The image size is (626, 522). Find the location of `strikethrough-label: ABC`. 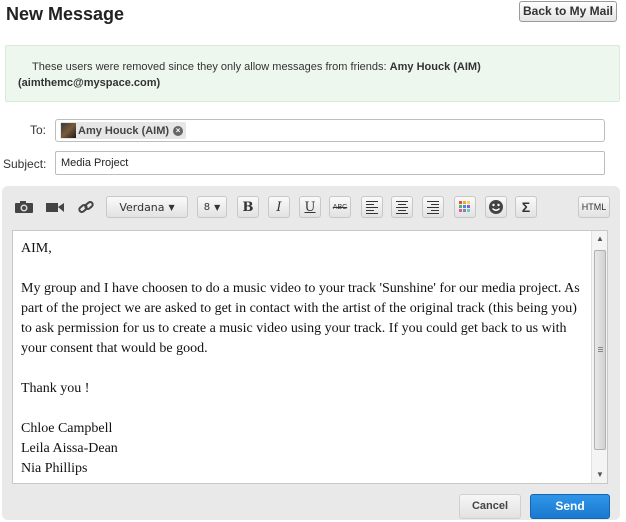

strikethrough-label: ABC is located at coordinates (340, 207).